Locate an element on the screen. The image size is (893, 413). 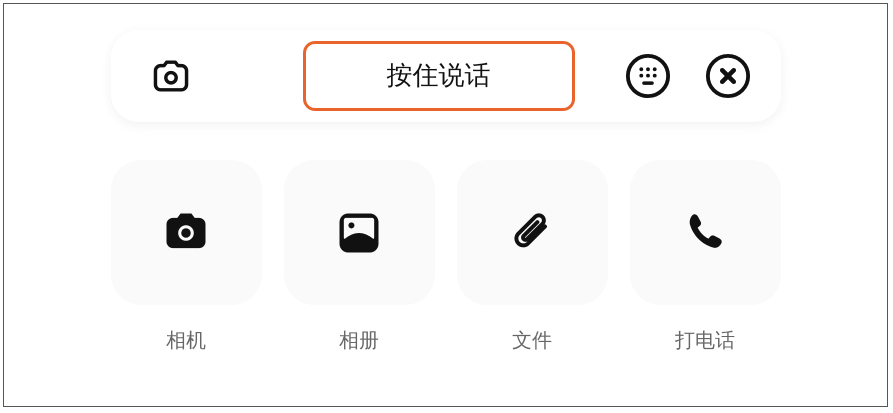
close-button is located at coordinates (727, 76).